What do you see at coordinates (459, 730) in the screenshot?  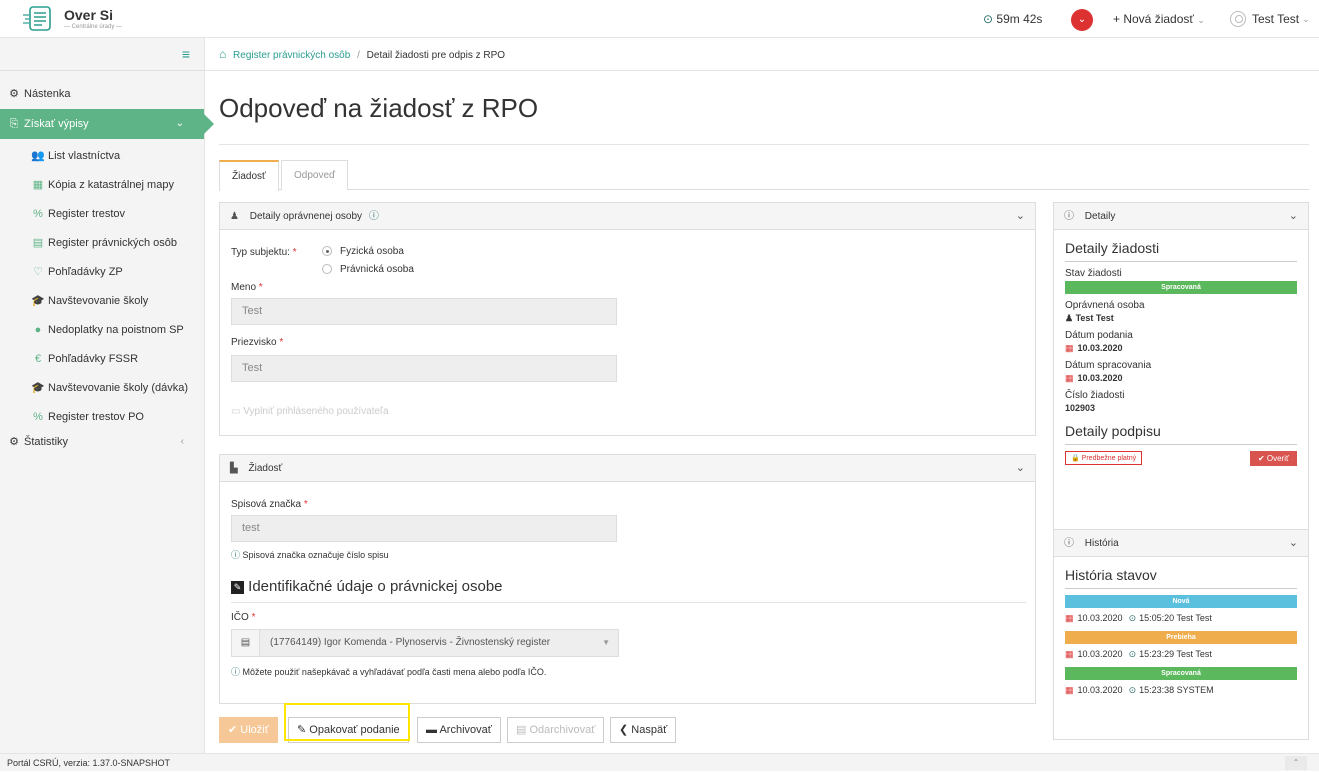 I see `archive-button: ▬ Archivovať` at bounding box center [459, 730].